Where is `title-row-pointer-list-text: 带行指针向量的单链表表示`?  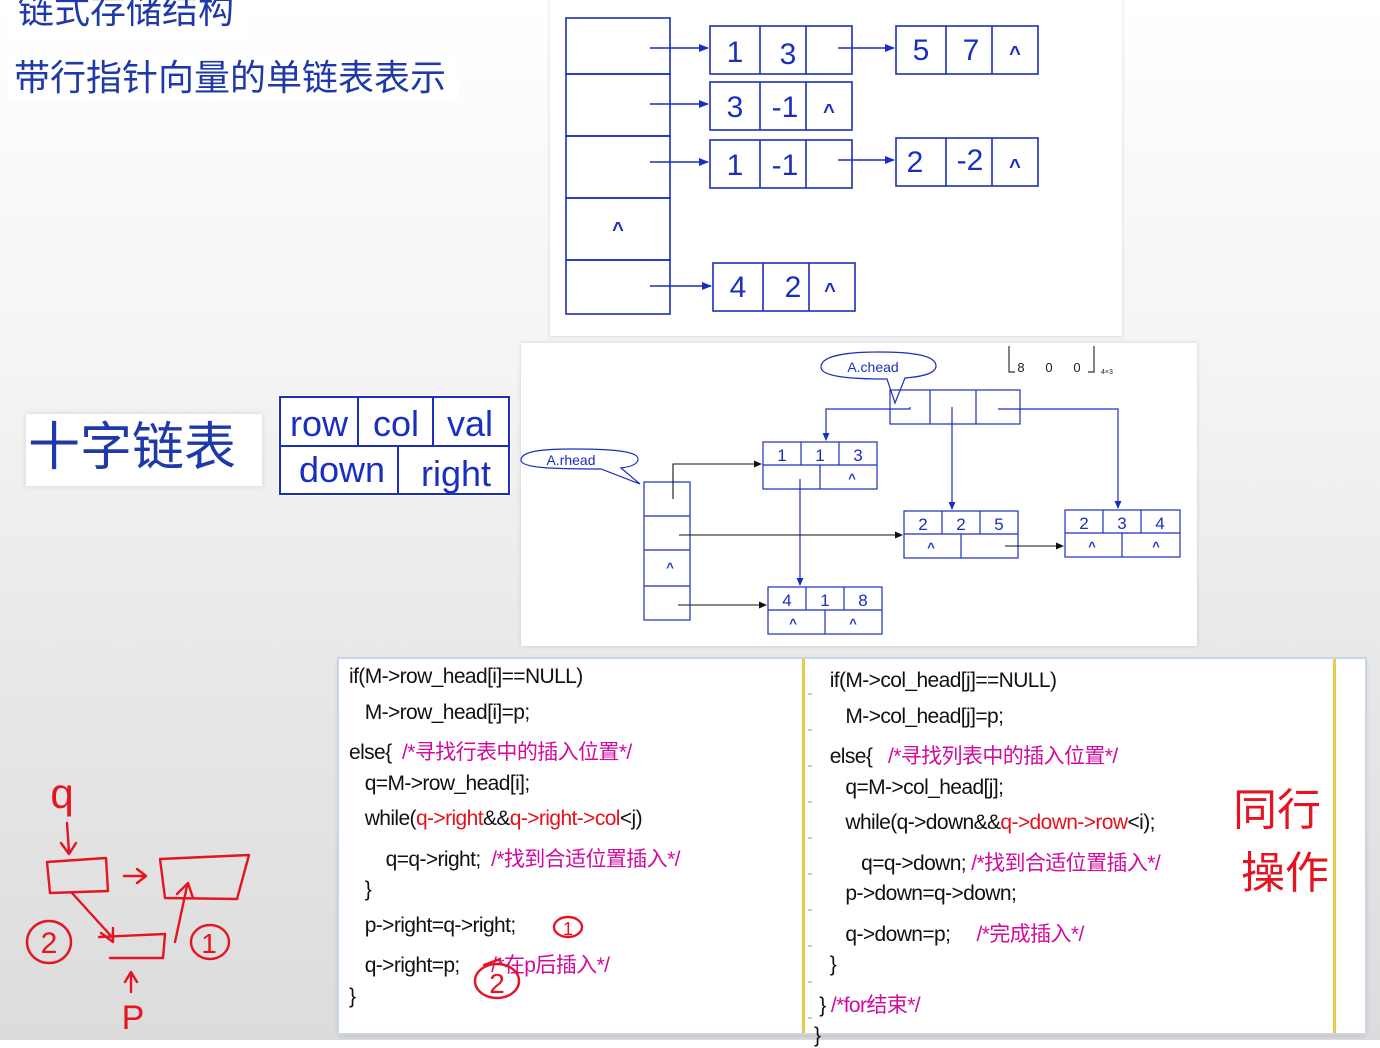 title-row-pointer-list-text: 带行指针向量的单链表表示 is located at coordinates (230, 78).